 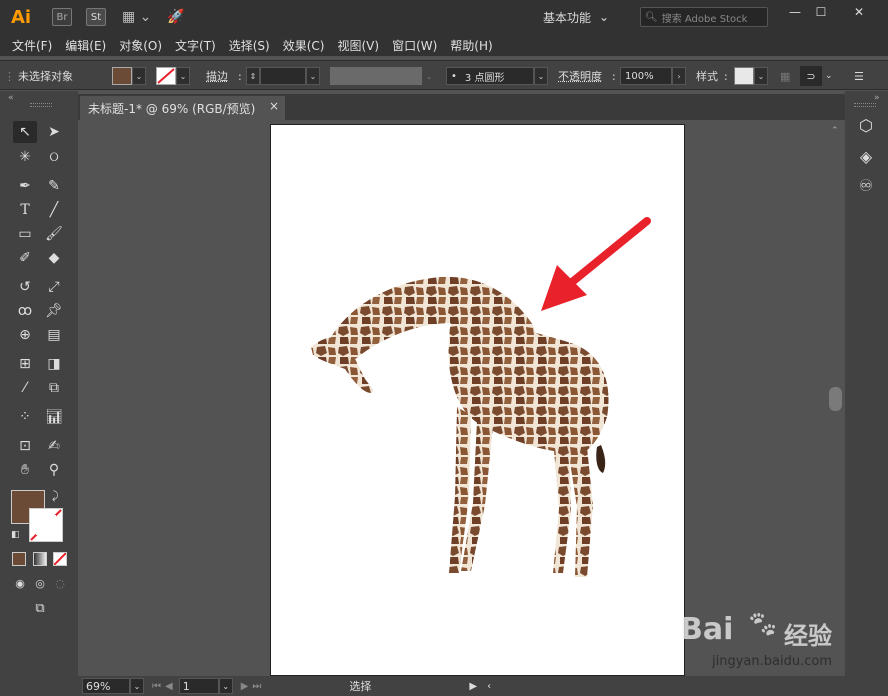 I want to click on menu-edit: 编辑(E), so click(x=85, y=45).